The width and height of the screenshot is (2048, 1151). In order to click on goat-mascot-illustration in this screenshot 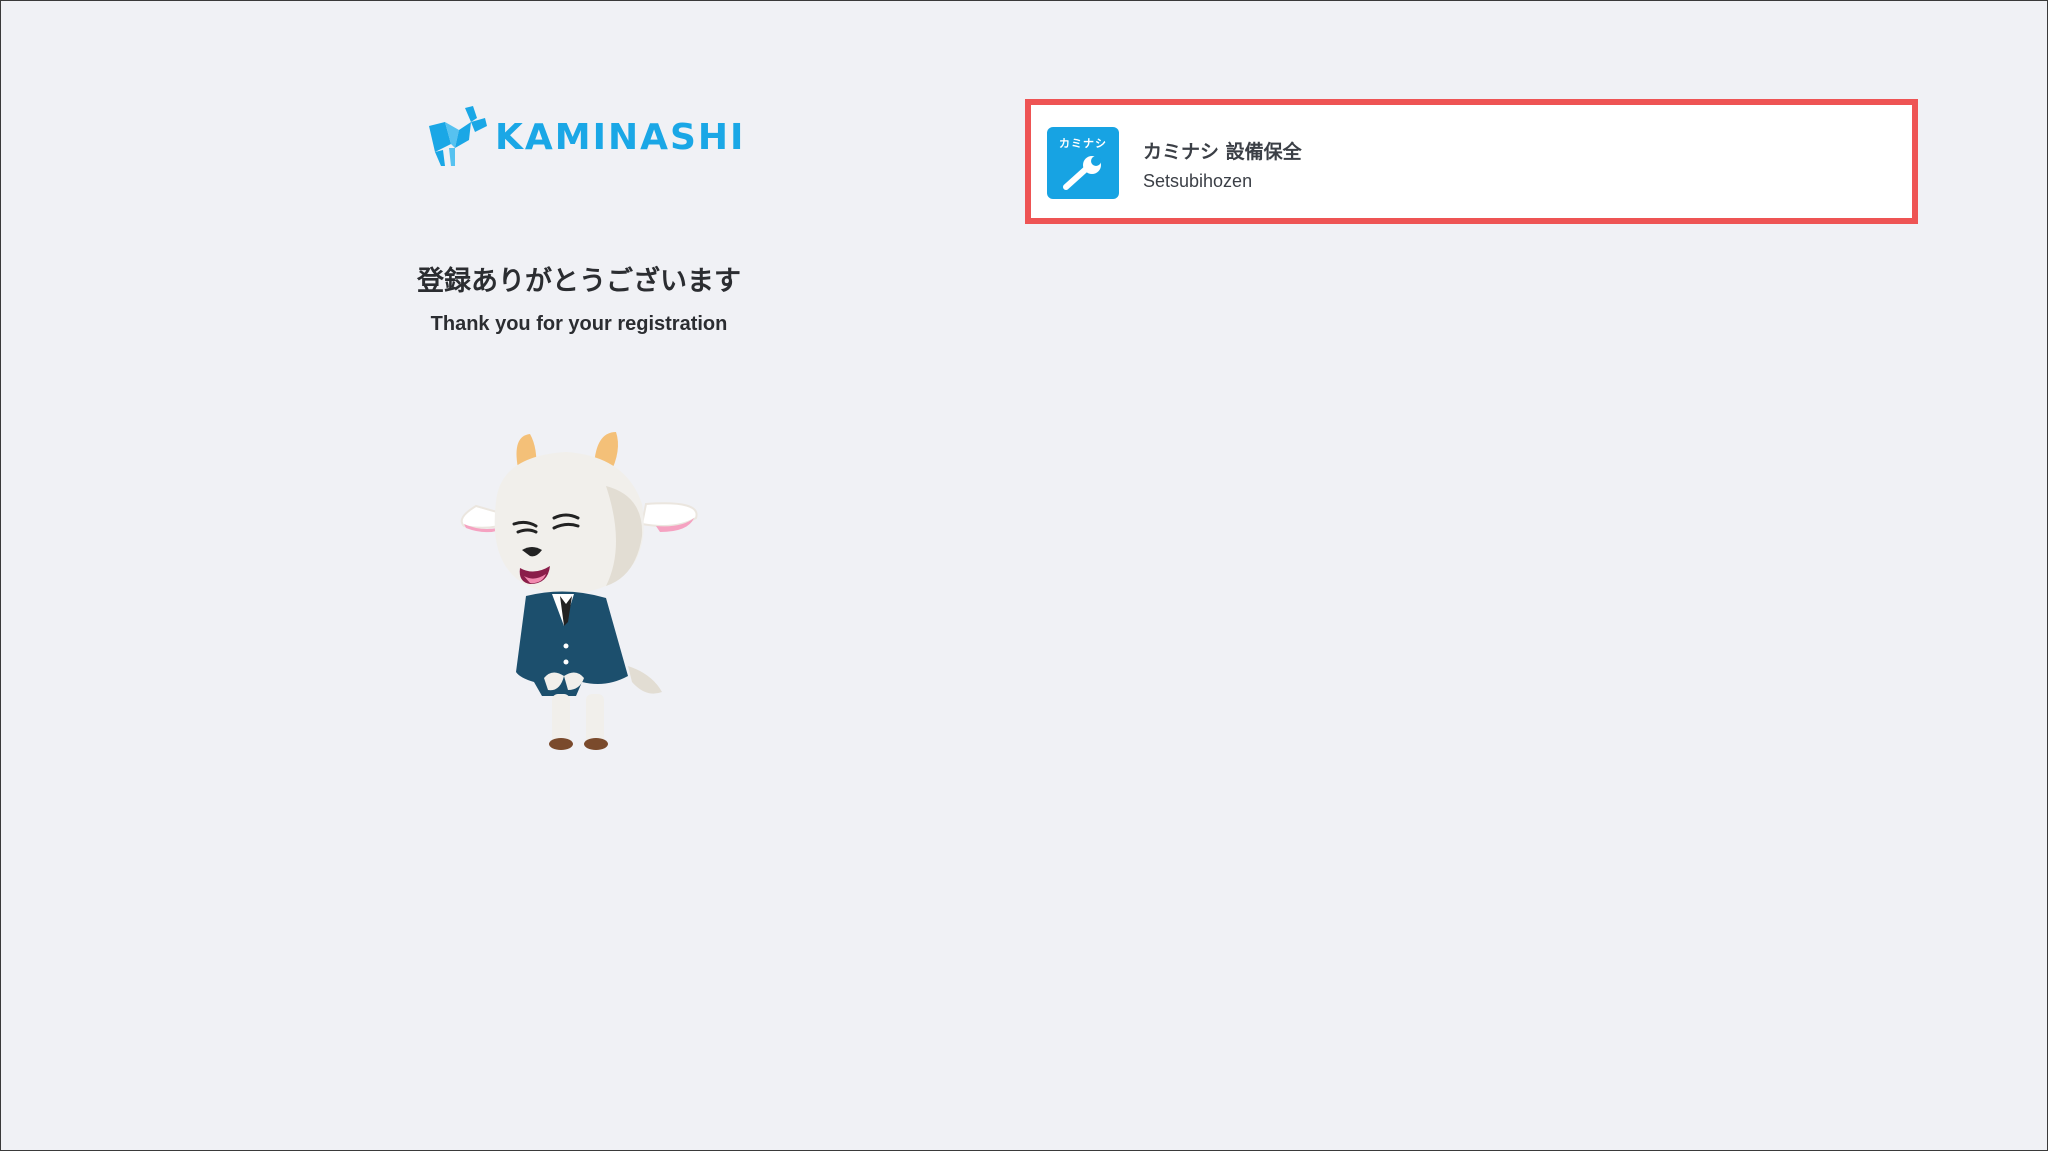, I will do `click(579, 591)`.